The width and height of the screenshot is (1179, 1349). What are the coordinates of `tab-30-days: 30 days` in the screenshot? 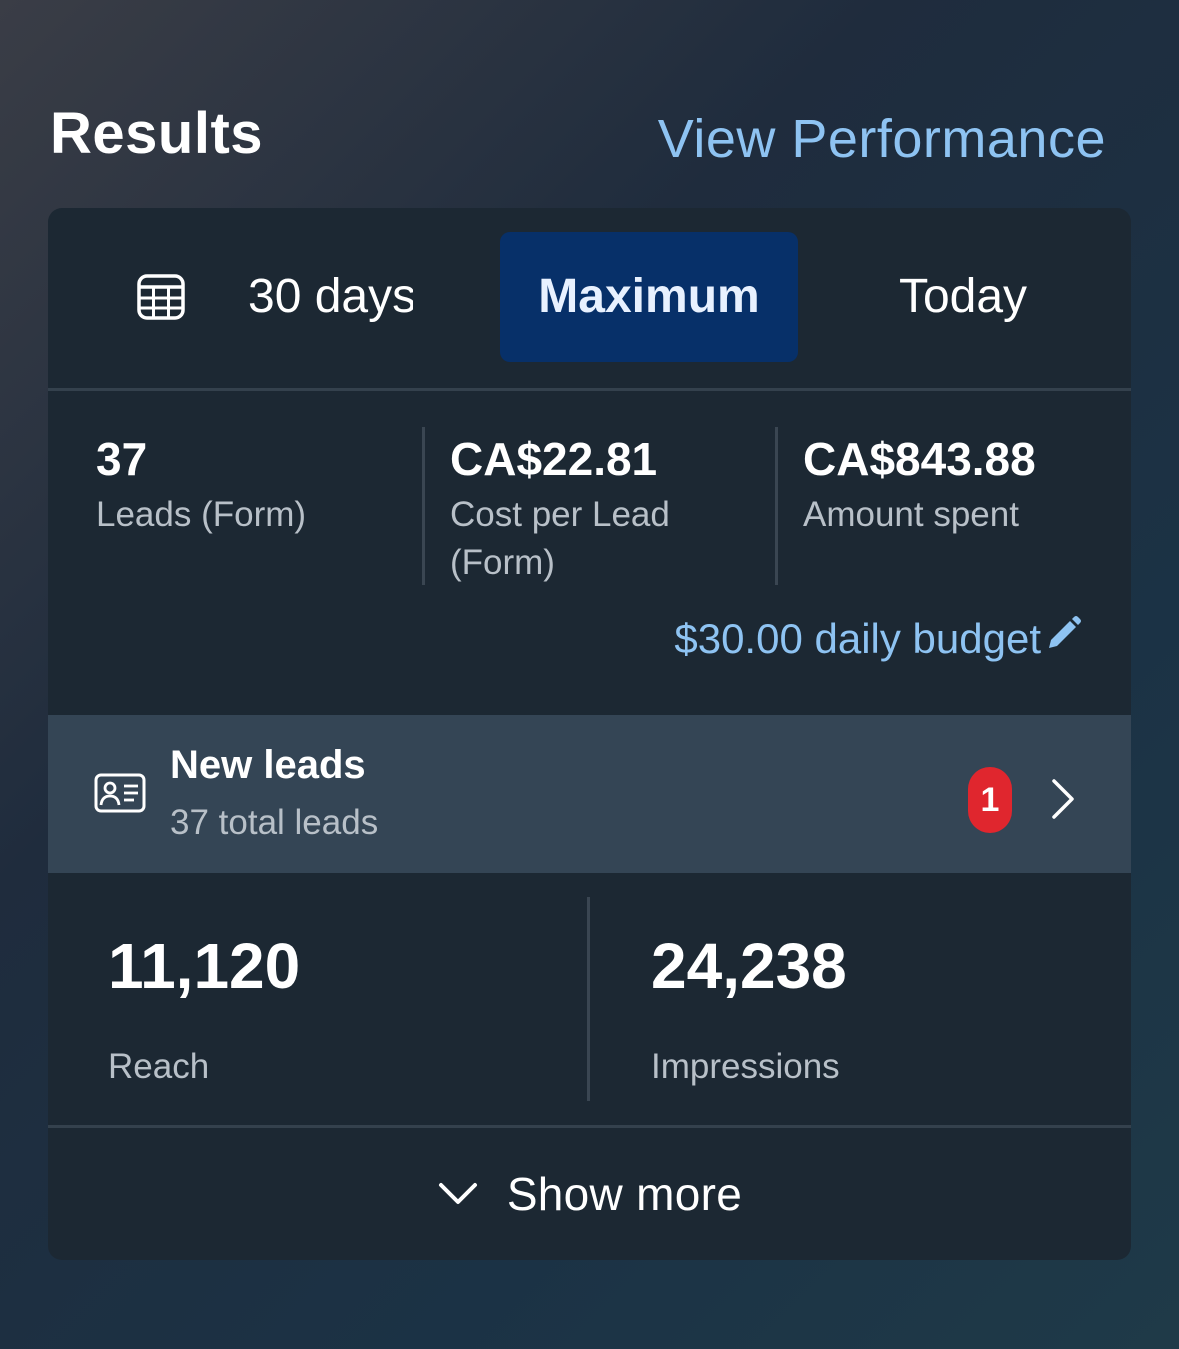 It's located at (330, 297).